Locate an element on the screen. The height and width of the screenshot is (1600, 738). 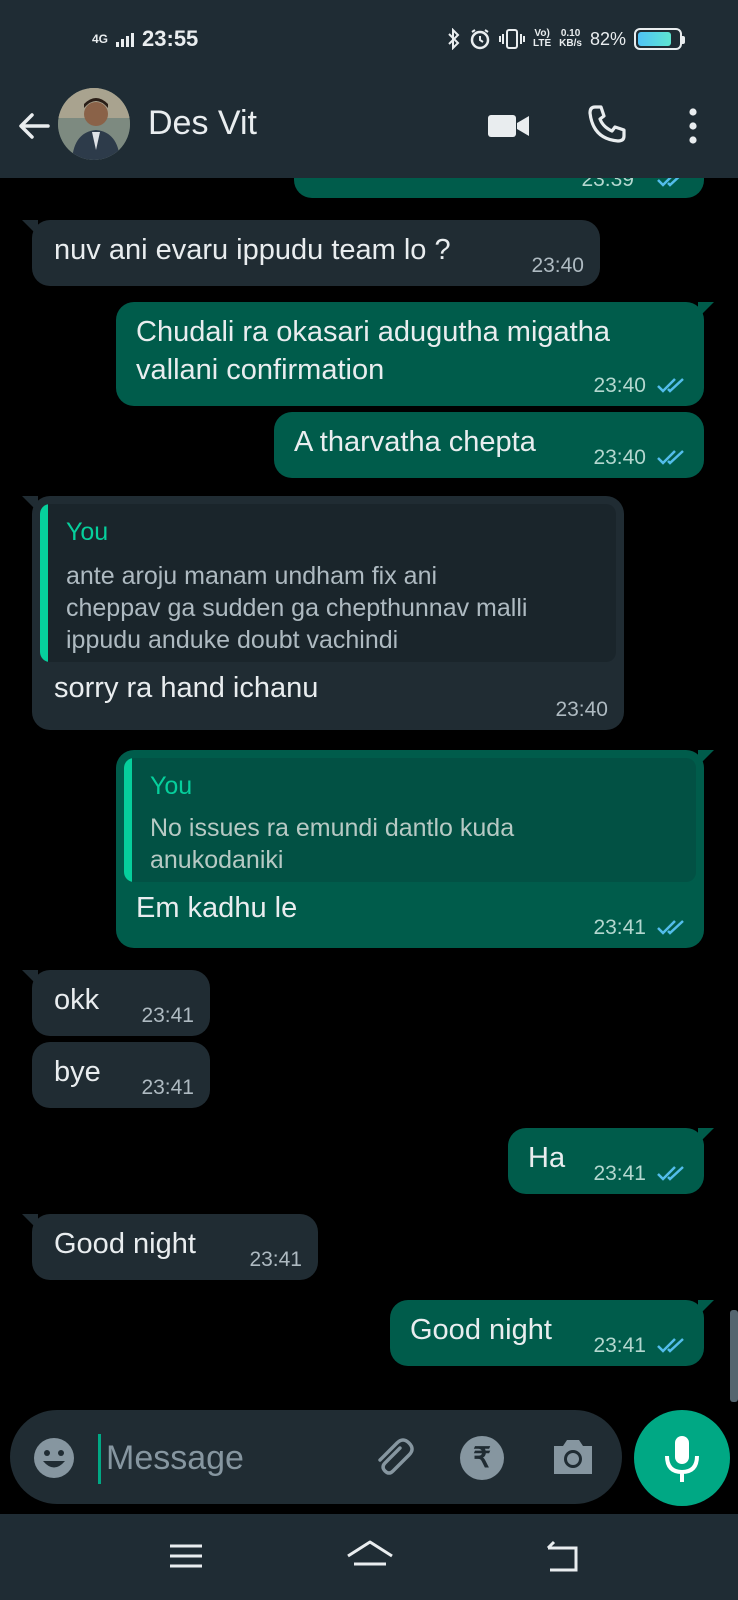
message-text: Em kadhu le is located at coordinates (217, 908).